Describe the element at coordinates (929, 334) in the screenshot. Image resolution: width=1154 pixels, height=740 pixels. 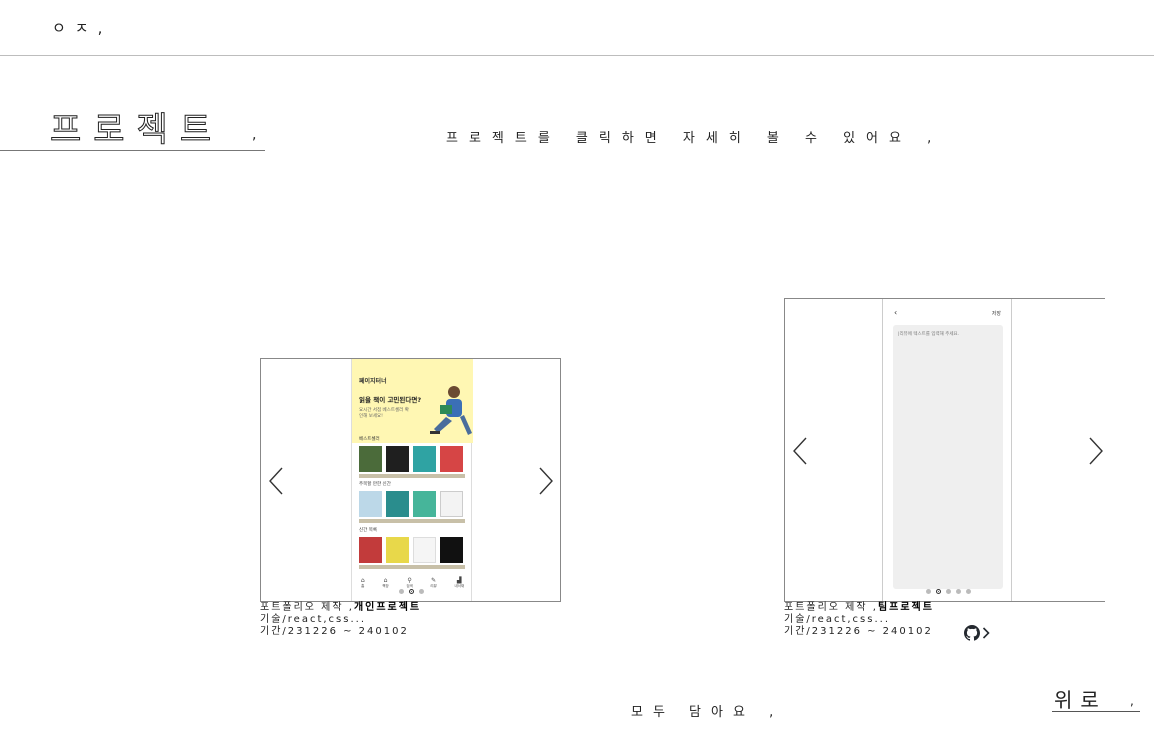
I see `mockup-editor-placeholder: |리뷰에 텍스트를 입력해 주세요.` at that location.